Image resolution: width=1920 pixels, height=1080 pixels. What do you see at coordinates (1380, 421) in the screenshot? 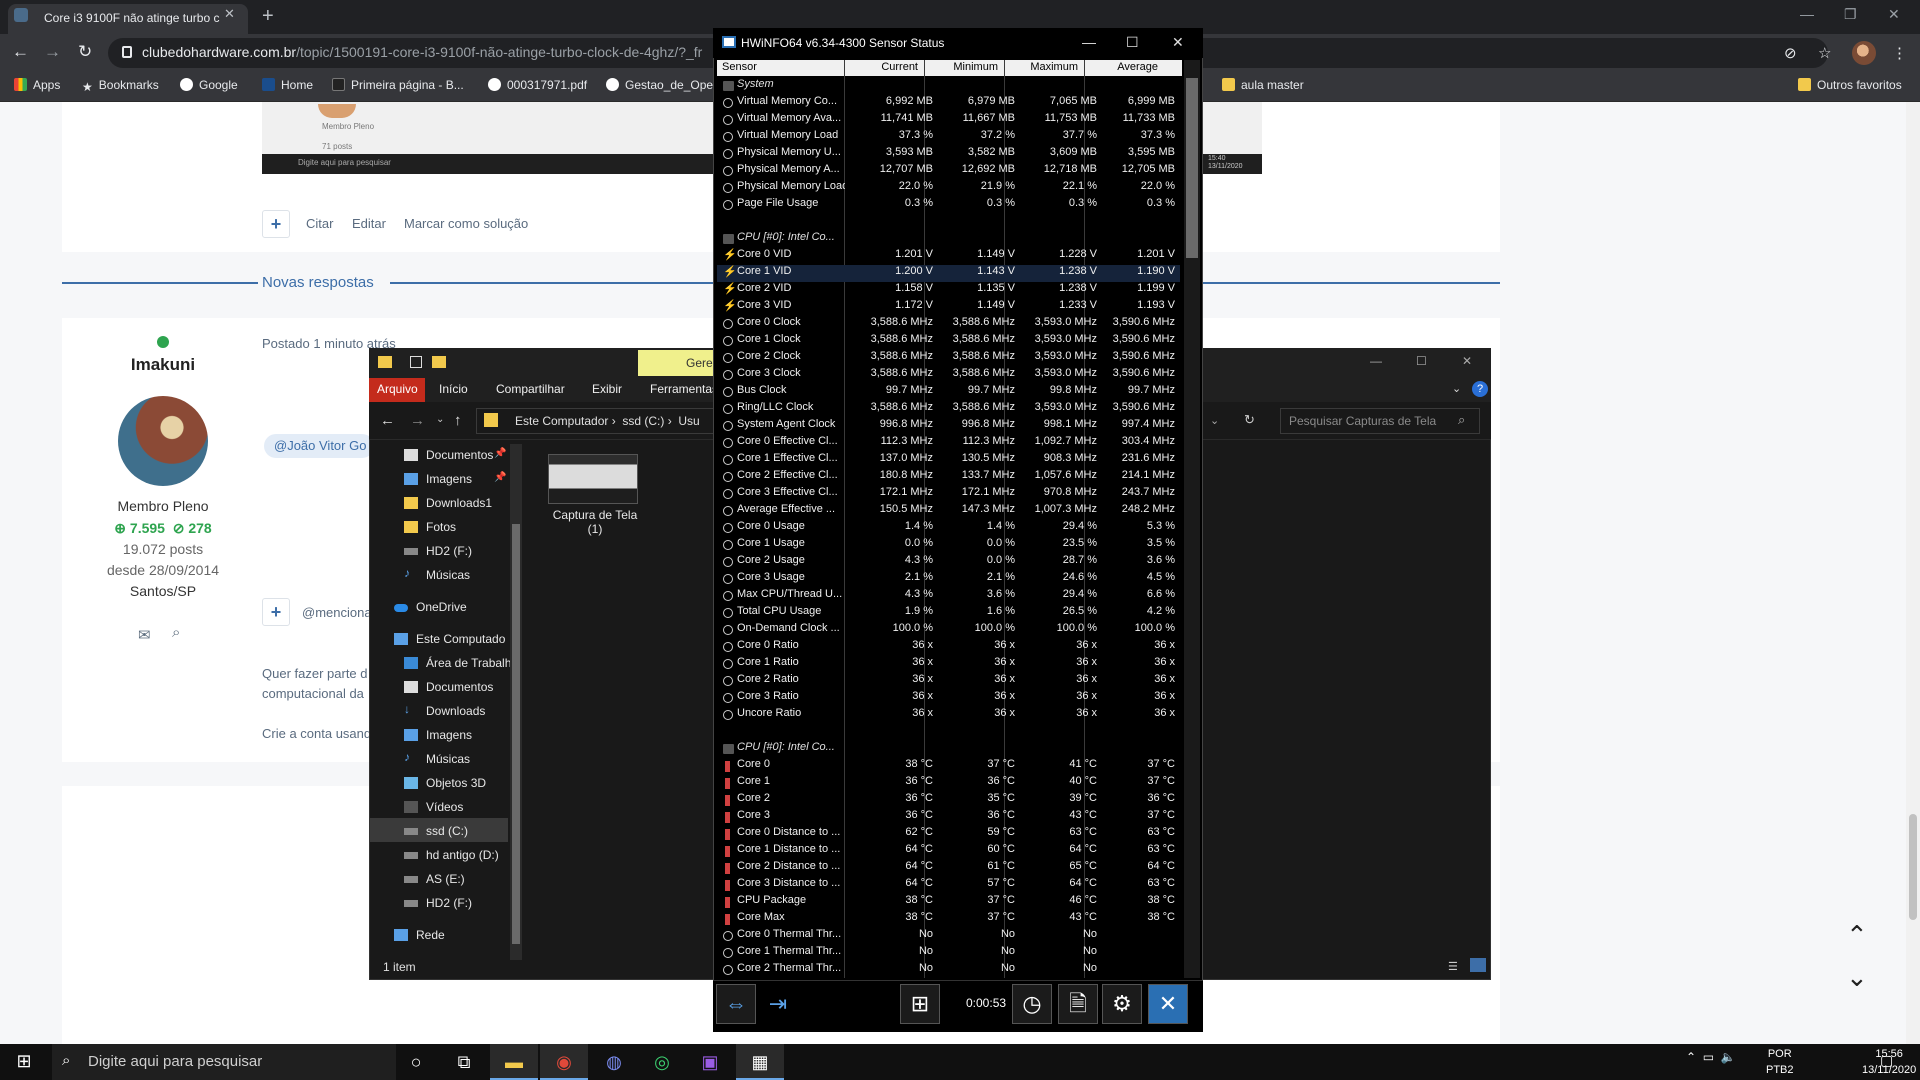
I see `explorer-search-input: Pesquisar Capturas de Tela` at bounding box center [1380, 421].